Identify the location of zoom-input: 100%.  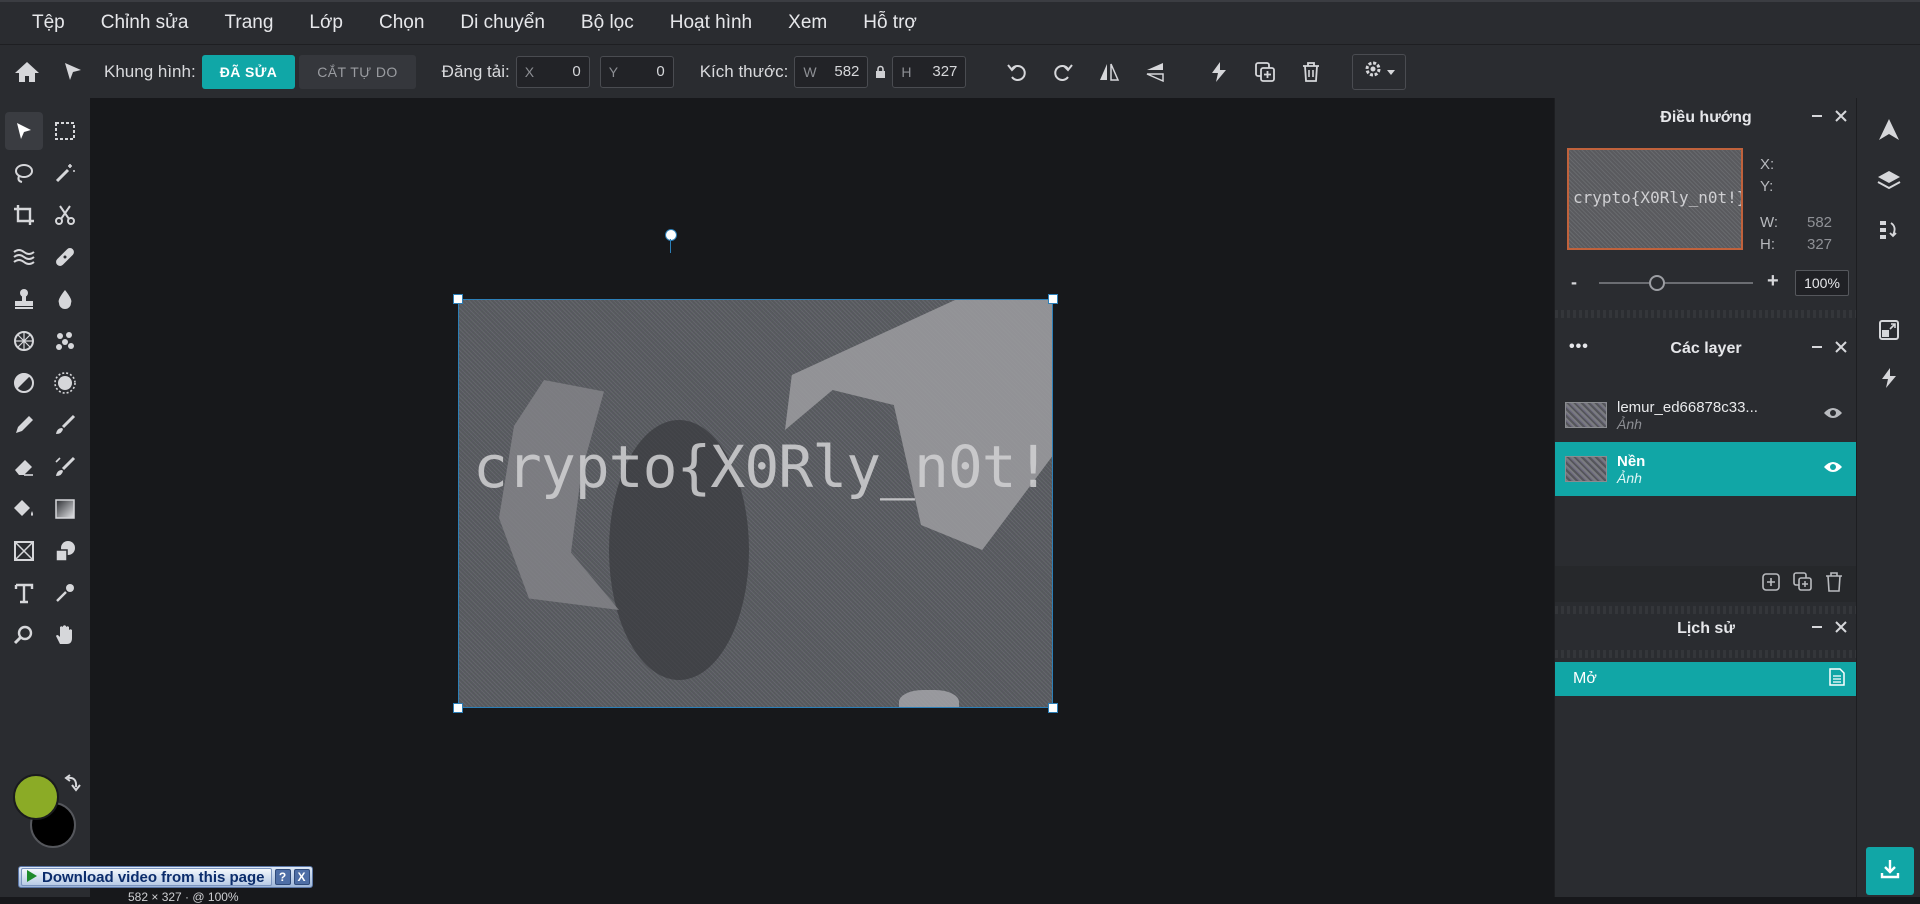
(1822, 283).